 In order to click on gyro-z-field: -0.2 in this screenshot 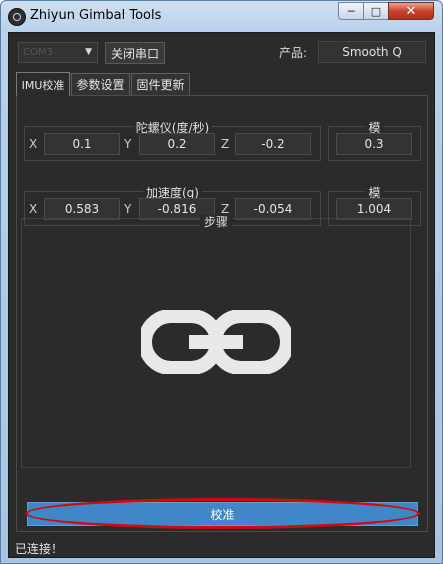, I will do `click(273, 144)`.